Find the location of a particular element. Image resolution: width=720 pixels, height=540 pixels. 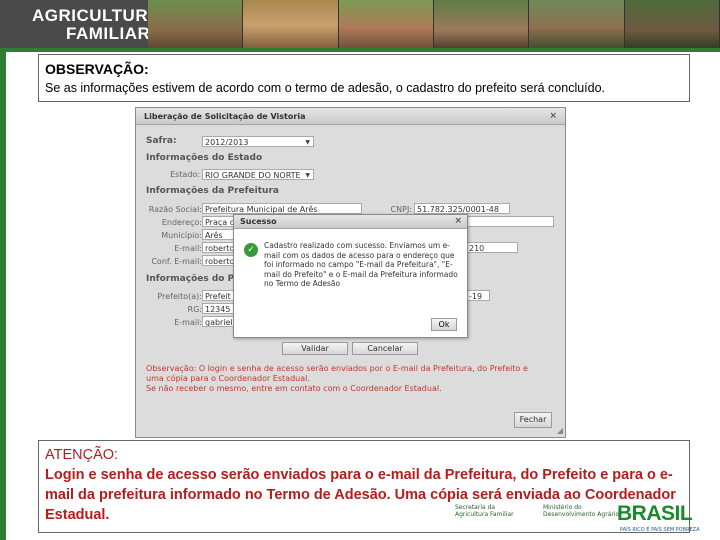

left-stripe is located at coordinates (3, 296).